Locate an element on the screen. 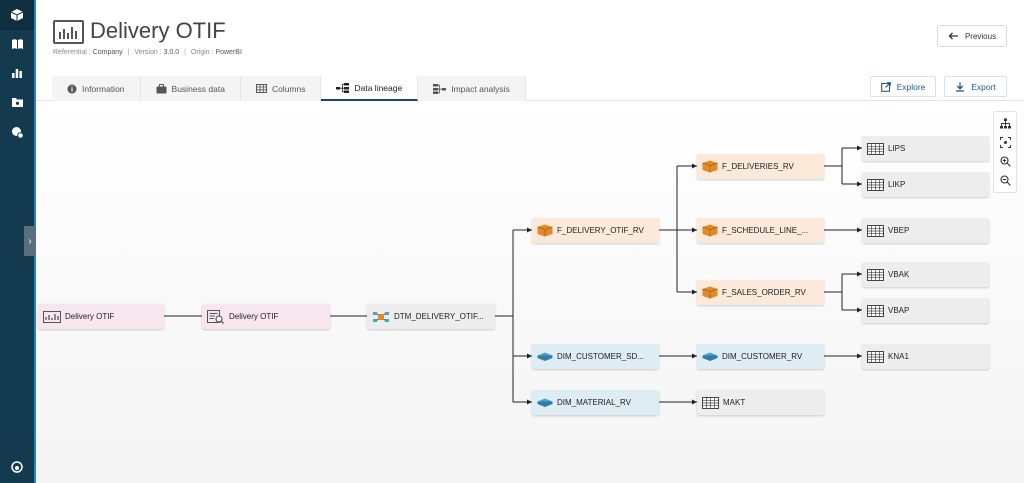  node-label: LIKP is located at coordinates (897, 184).